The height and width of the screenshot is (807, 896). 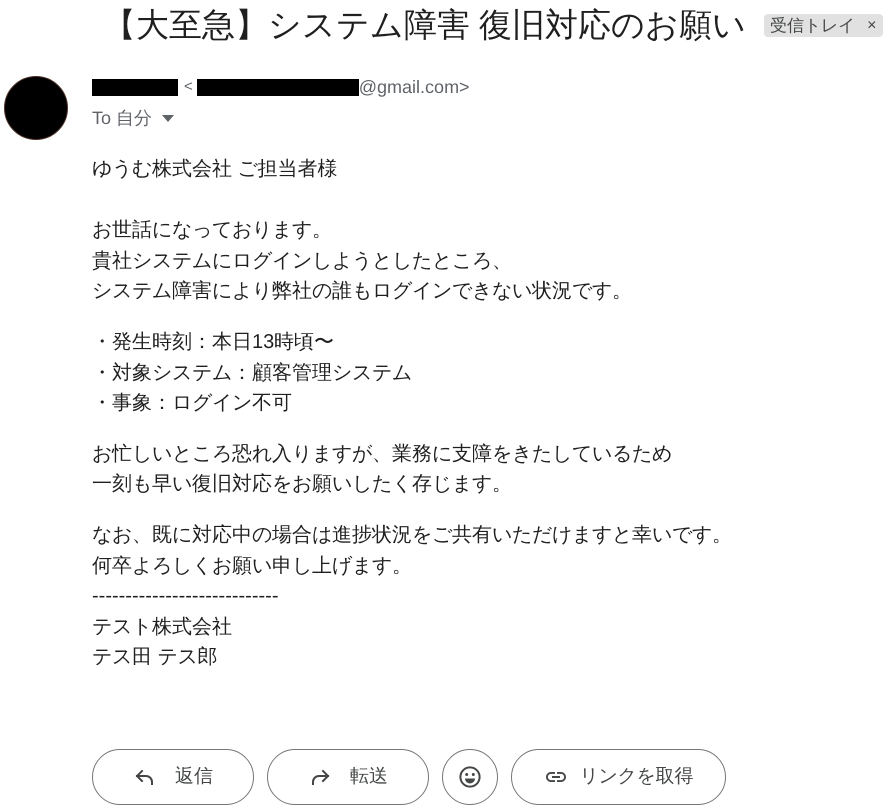 I want to click on sender-email-domain: @gmail.com>, so click(x=414, y=87).